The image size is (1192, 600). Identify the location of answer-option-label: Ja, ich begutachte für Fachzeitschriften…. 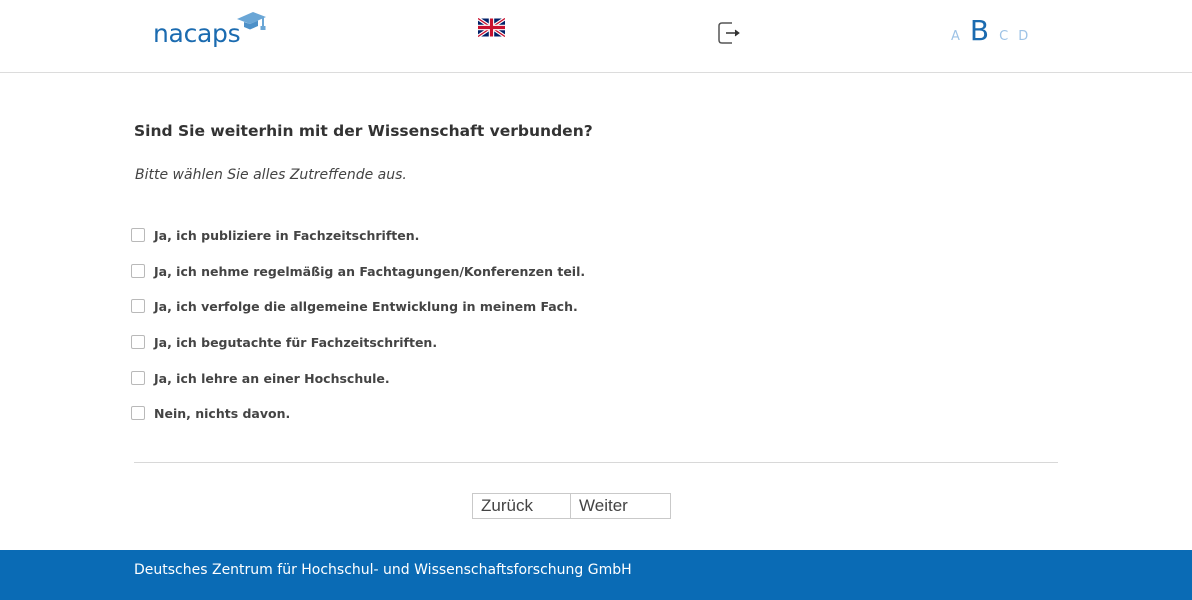
(296, 342).